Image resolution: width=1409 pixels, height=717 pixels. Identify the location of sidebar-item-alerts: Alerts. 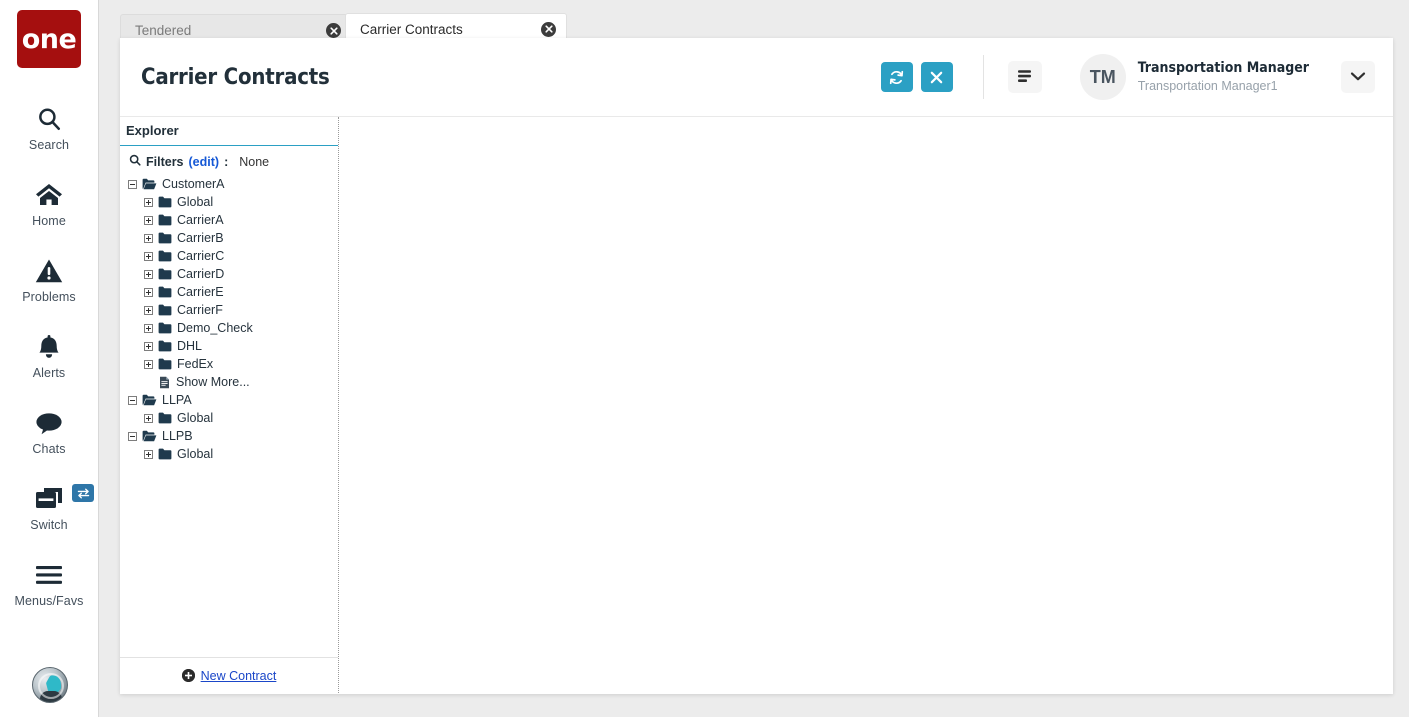
(49, 356).